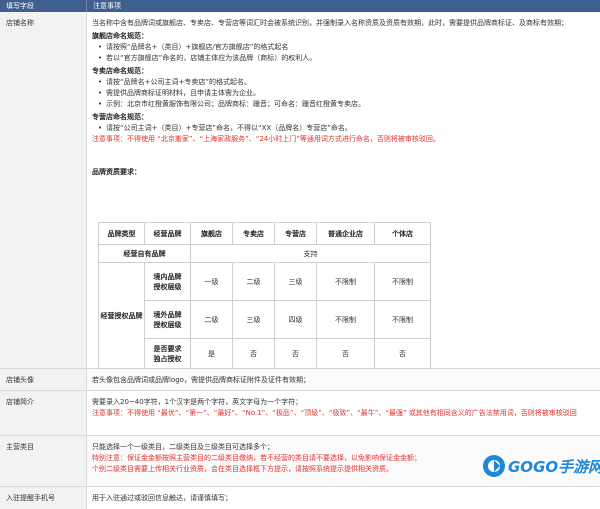 Image resolution: width=600 pixels, height=509 pixels. What do you see at coordinates (345, 233) in the screenshot?
I see `col-header: 普通企业店` at bounding box center [345, 233].